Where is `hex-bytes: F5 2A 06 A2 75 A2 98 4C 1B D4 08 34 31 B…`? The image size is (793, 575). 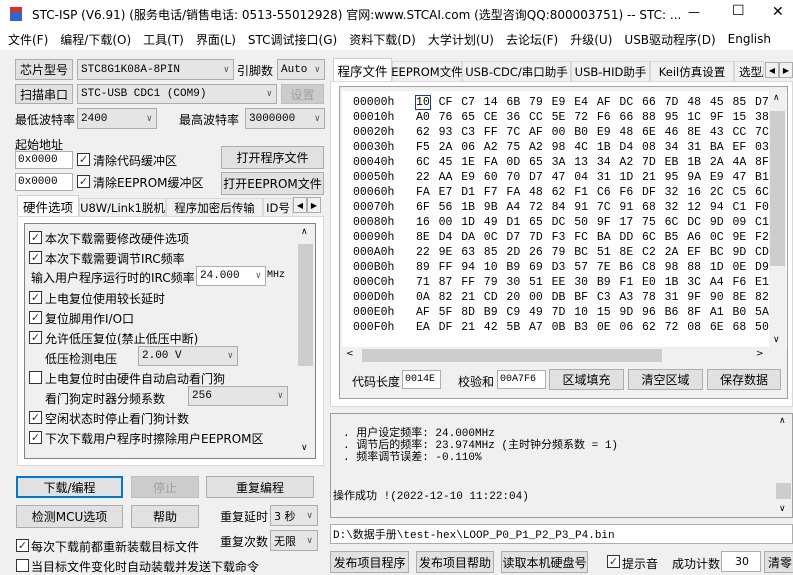
hex-bytes: F5 2A 06 A2 75 A2 98 4C 1B D4 08 34 31 B… is located at coordinates (592, 147).